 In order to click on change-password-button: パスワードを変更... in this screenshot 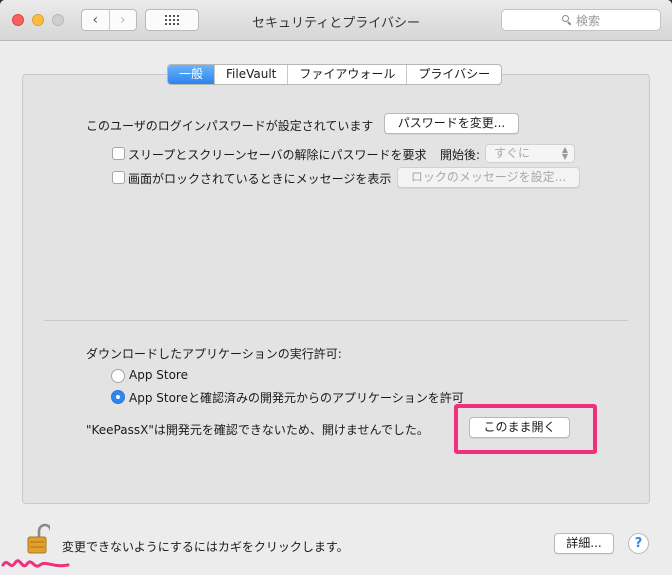, I will do `click(451, 123)`.